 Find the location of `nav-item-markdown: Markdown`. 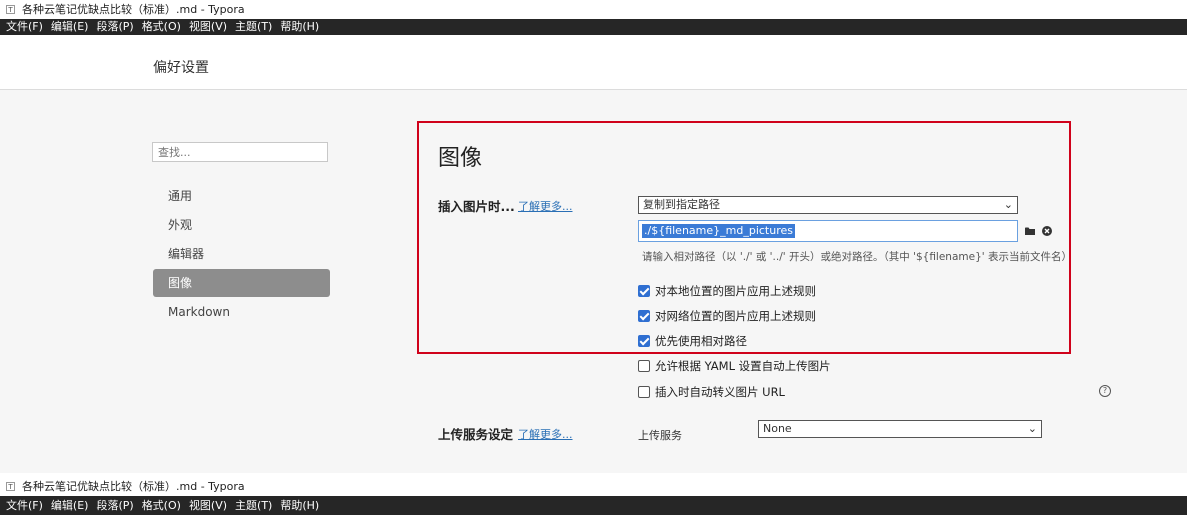

nav-item-markdown: Markdown is located at coordinates (241, 312).